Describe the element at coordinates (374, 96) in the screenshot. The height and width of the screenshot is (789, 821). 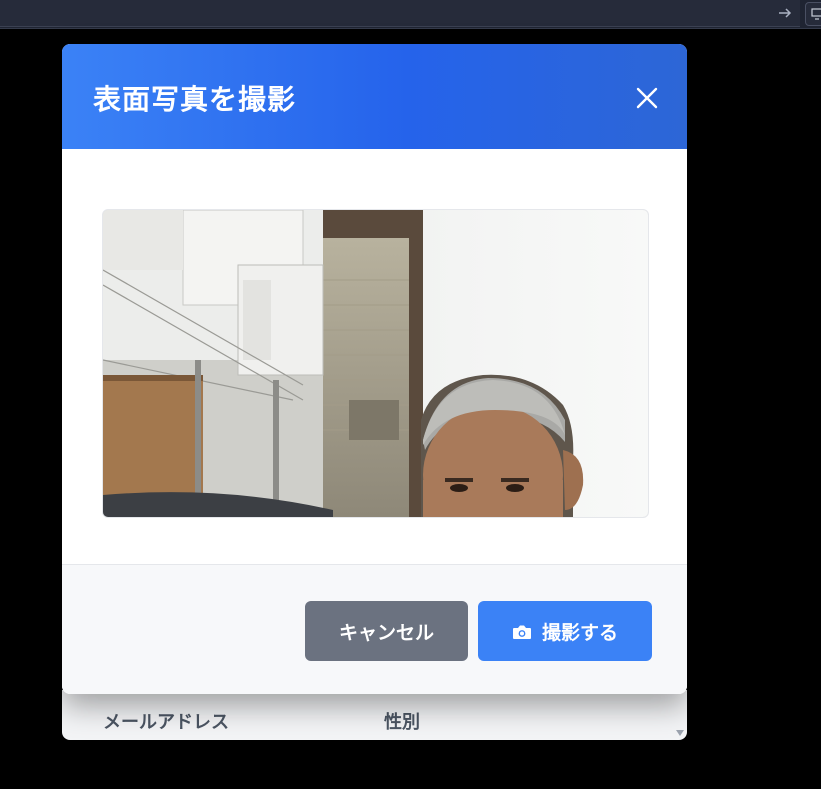
I see `modal-header: 表面写真を撮影` at that location.